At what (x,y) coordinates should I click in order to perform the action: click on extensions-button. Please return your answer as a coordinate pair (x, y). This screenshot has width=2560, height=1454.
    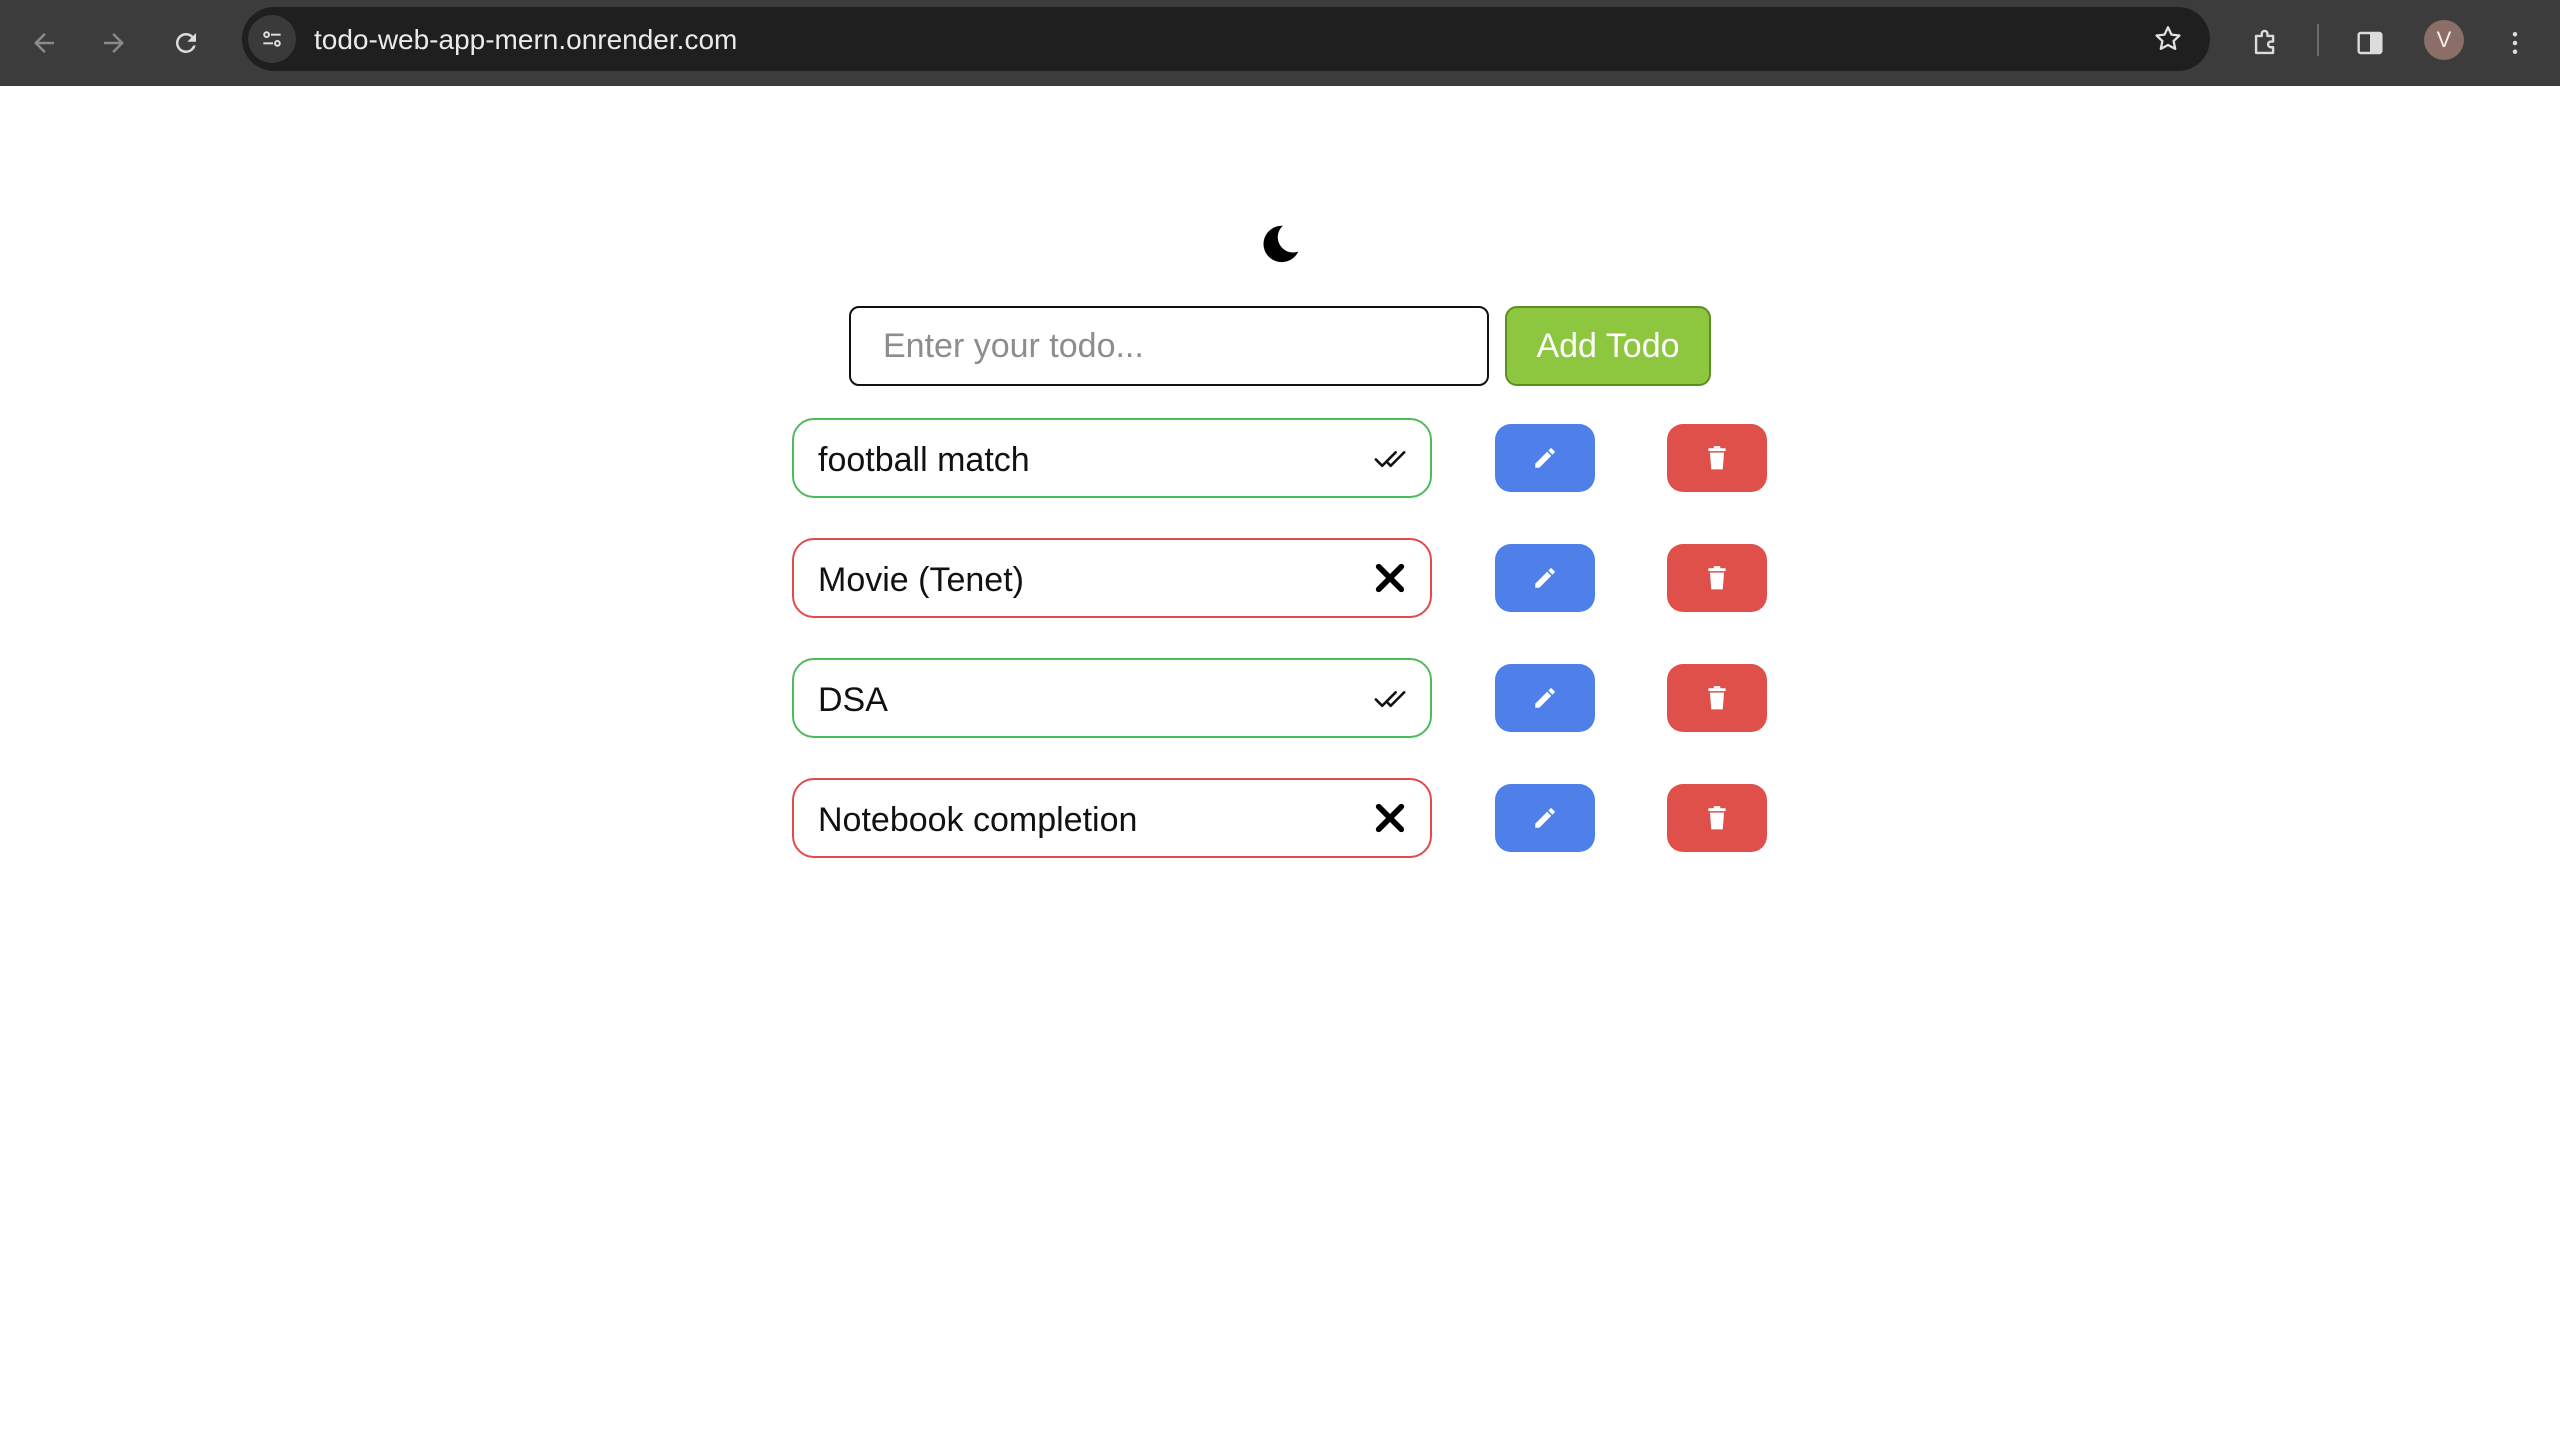
    Looking at the image, I should click on (2266, 43).